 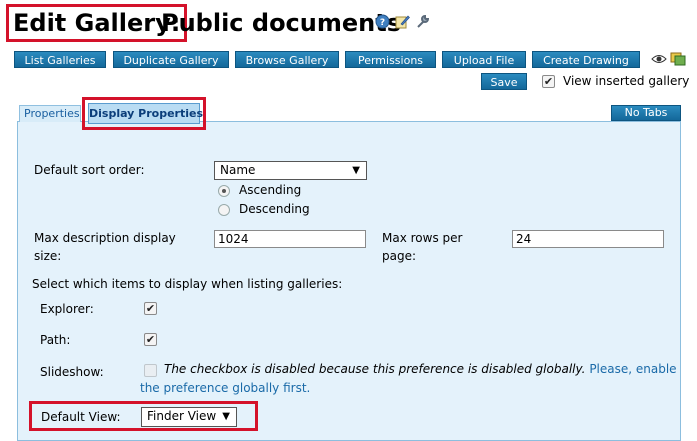 I want to click on max-description-label-cont: size:, so click(x=48, y=256).